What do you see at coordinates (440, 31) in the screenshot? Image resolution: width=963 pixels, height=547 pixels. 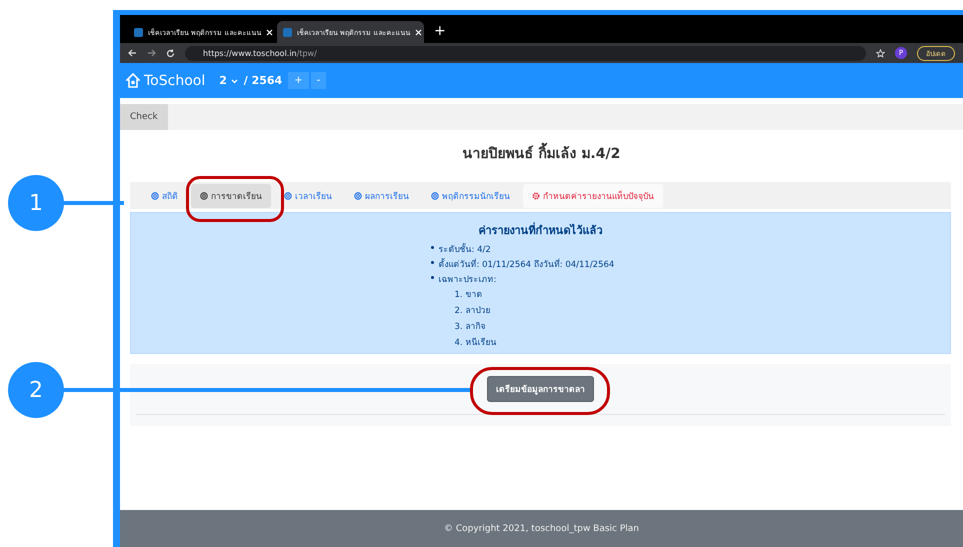 I see `new-tab-button: +` at bounding box center [440, 31].